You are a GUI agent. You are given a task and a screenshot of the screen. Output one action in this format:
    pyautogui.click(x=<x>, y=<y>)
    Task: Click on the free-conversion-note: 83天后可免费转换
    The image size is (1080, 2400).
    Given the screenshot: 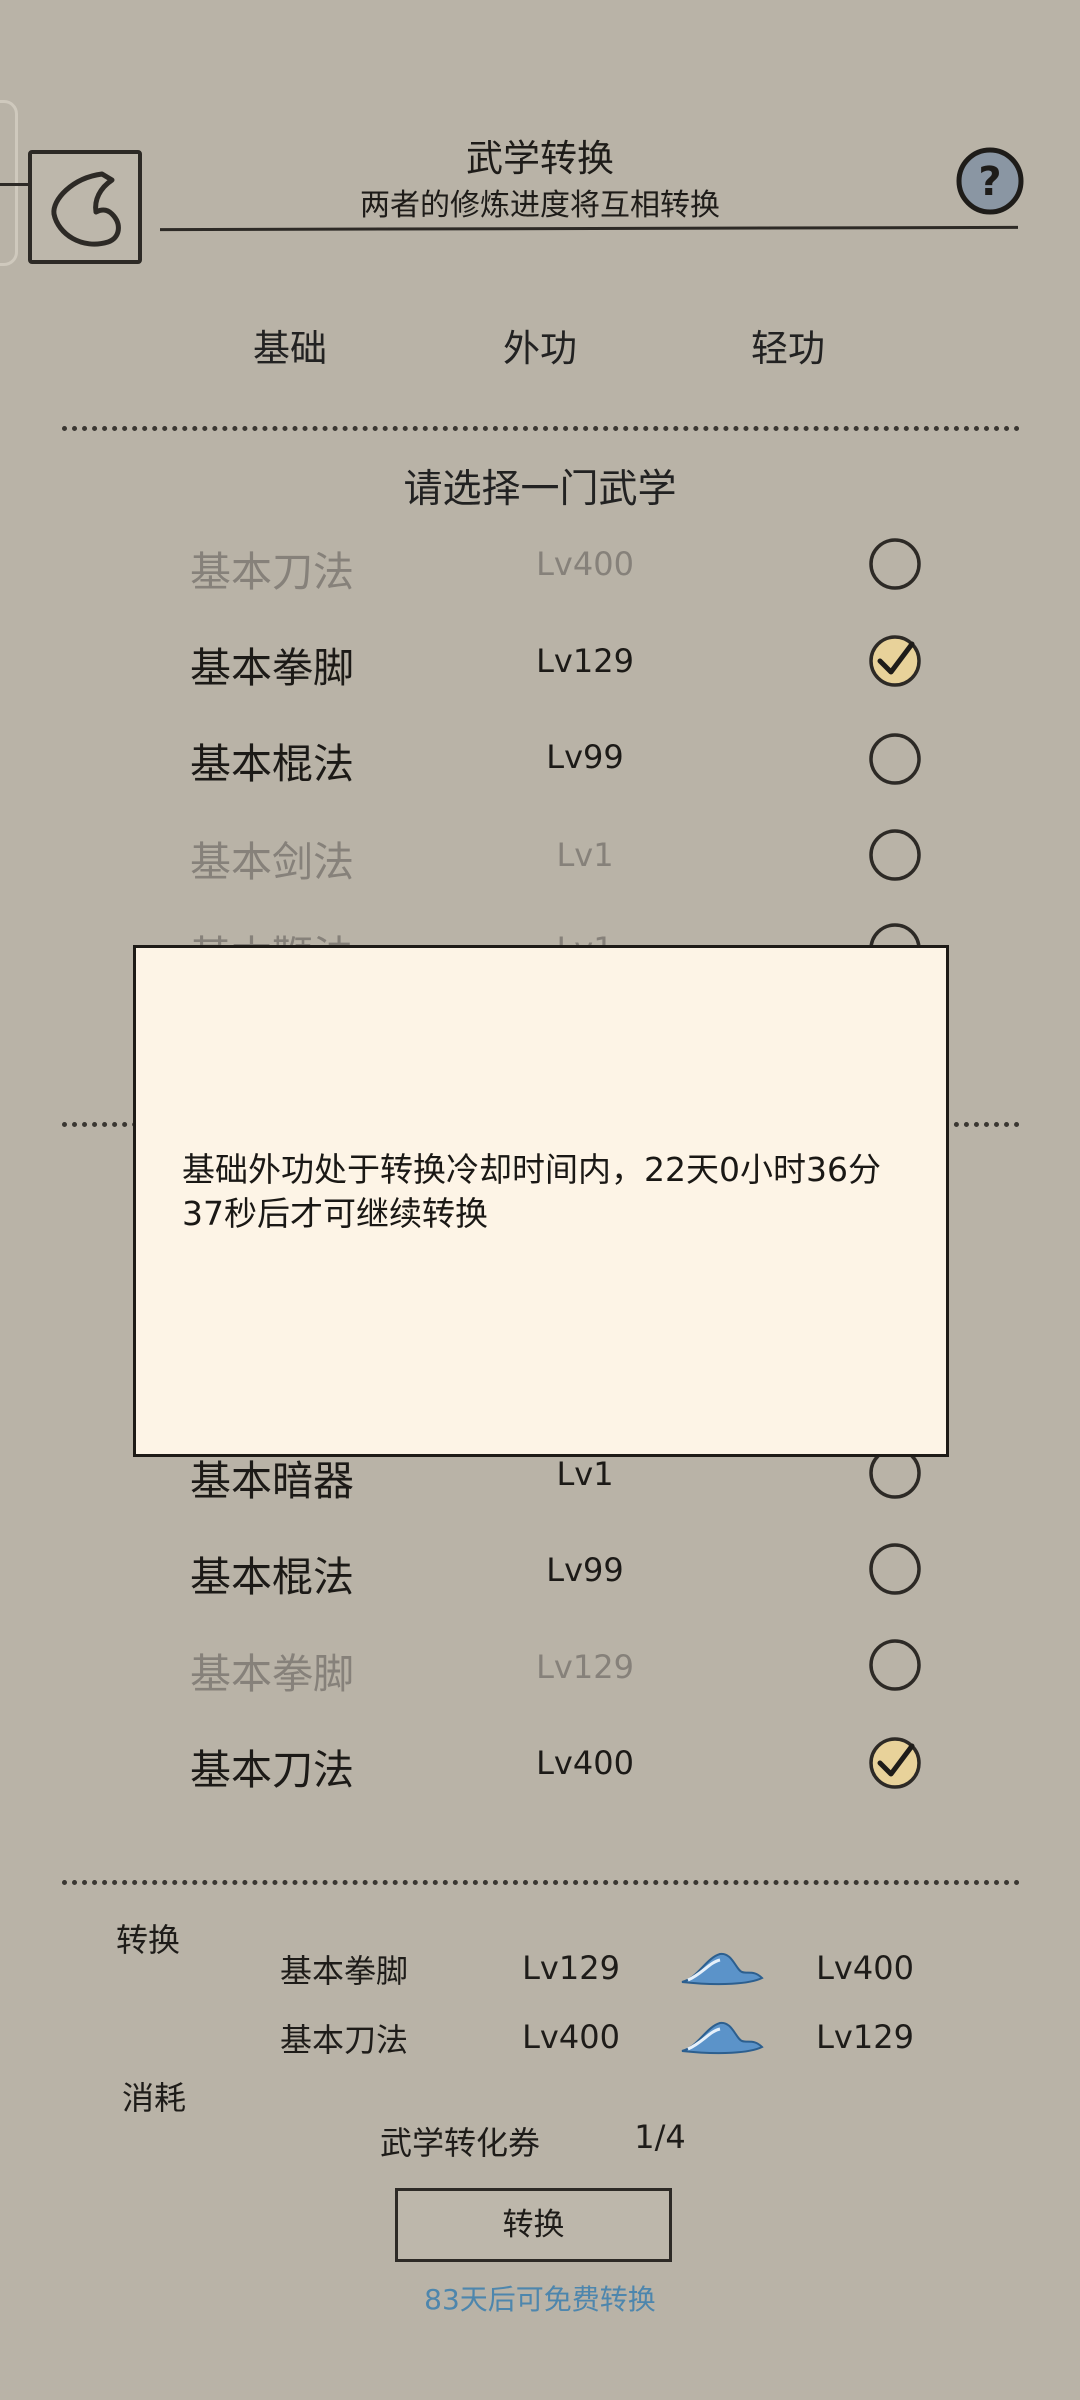 What is the action you would take?
    pyautogui.click(x=540, y=2299)
    